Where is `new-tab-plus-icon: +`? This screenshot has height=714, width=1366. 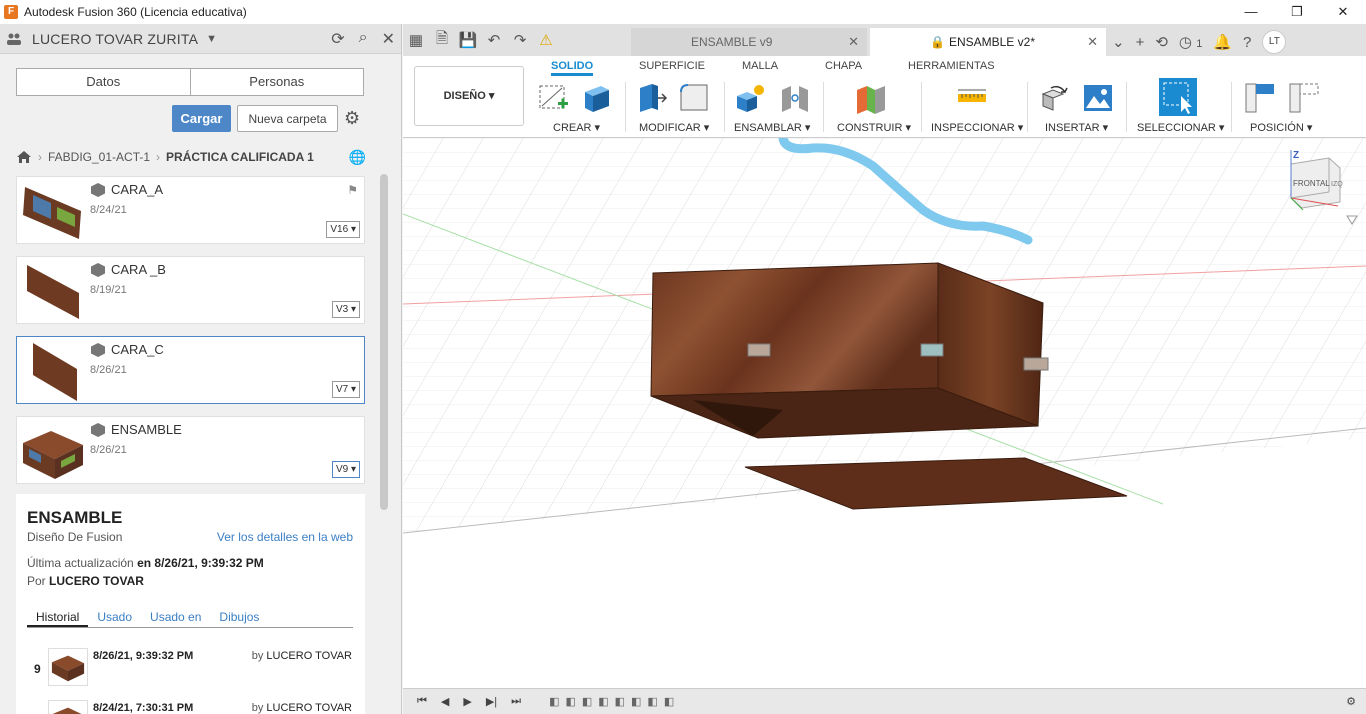 new-tab-plus-icon: + is located at coordinates (1140, 42).